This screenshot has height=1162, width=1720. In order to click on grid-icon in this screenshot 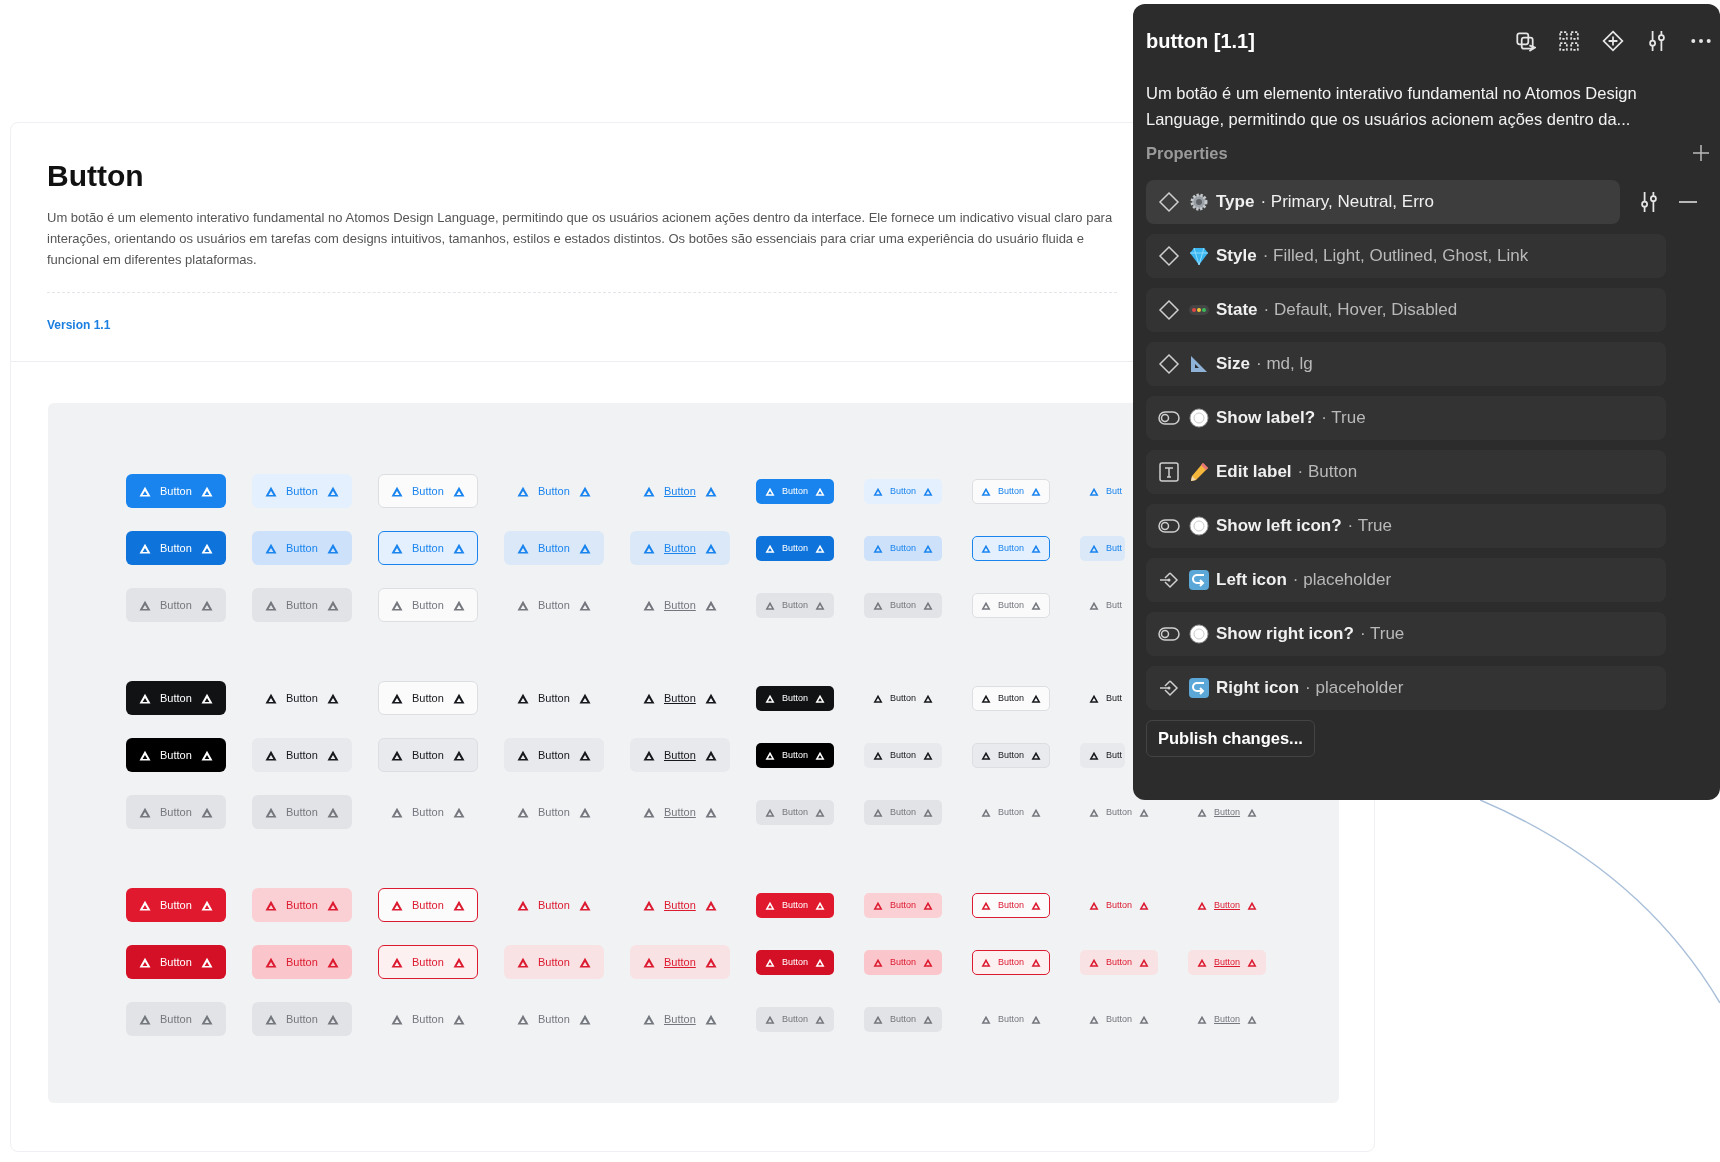, I will do `click(1569, 41)`.